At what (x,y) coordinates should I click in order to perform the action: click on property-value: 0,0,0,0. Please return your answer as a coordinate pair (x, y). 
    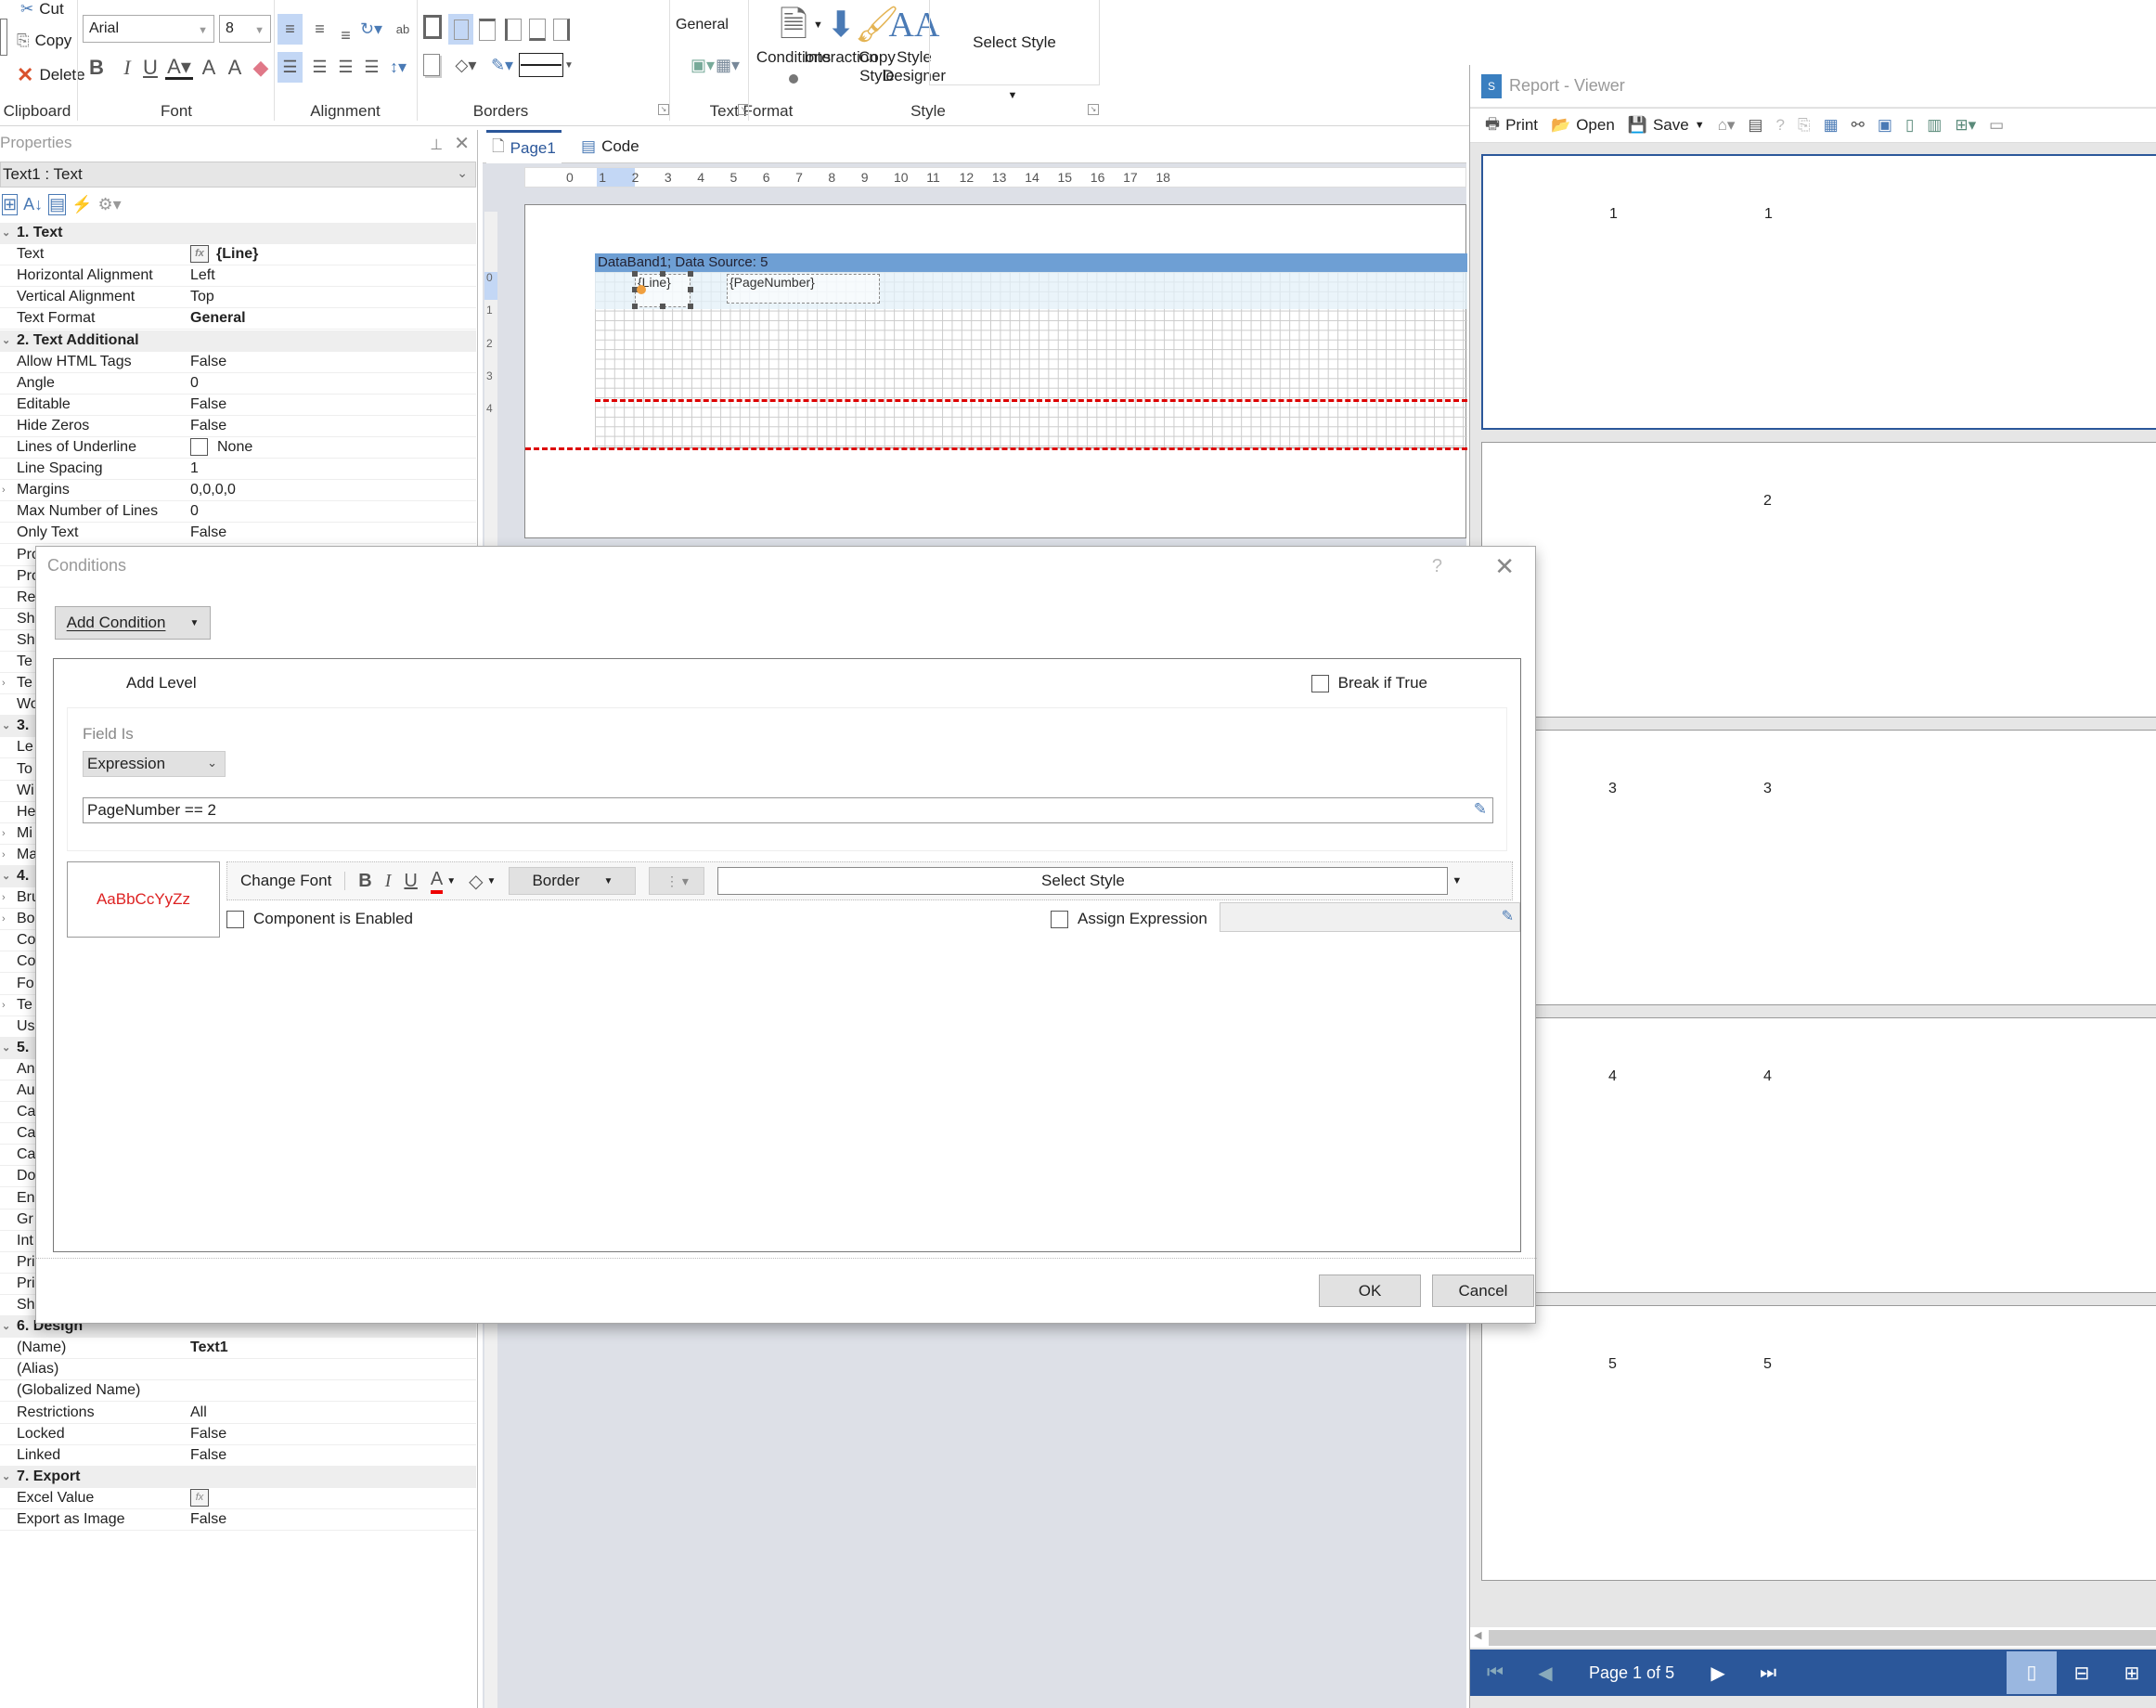
    Looking at the image, I should click on (332, 490).